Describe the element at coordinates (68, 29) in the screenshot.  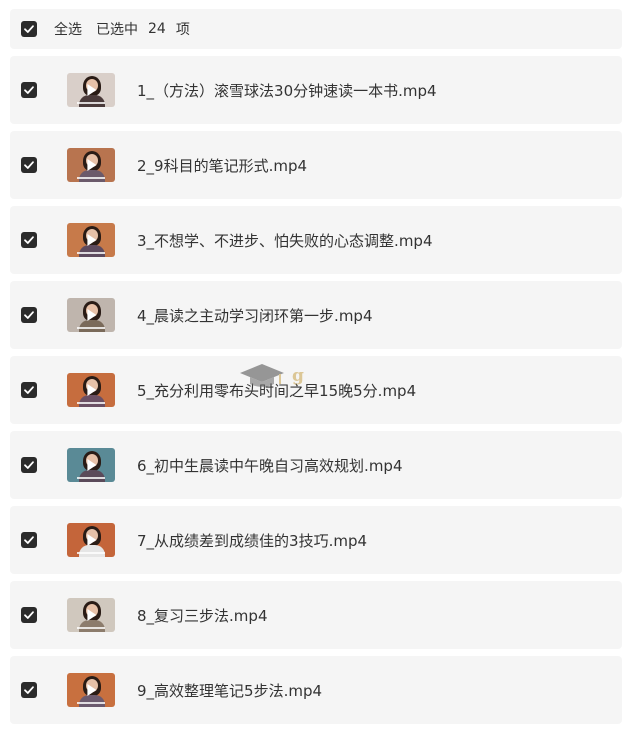
I see `select-all-label: 全选` at that location.